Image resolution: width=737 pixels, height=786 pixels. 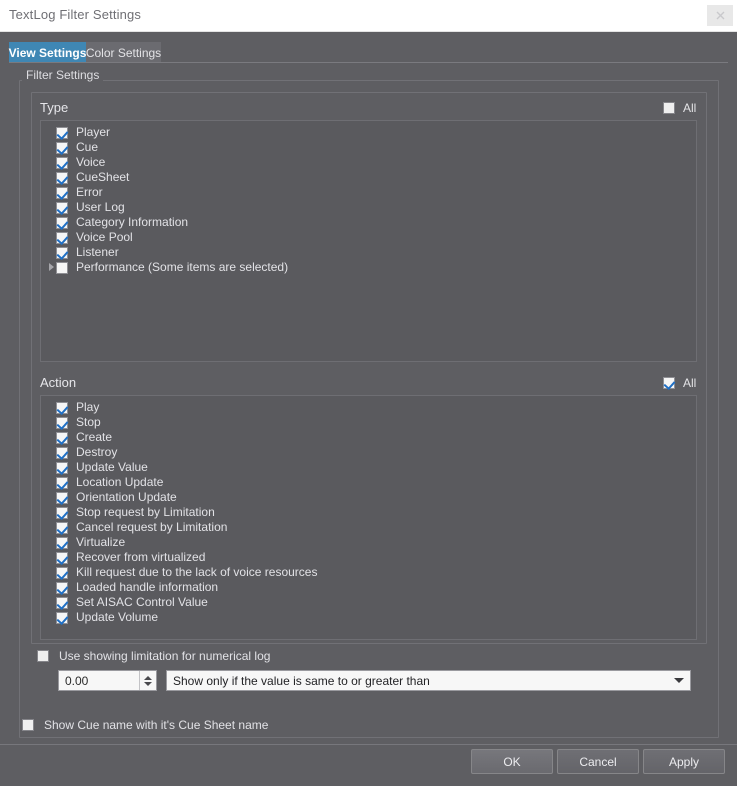 I want to click on apply-button: Apply, so click(x=684, y=761).